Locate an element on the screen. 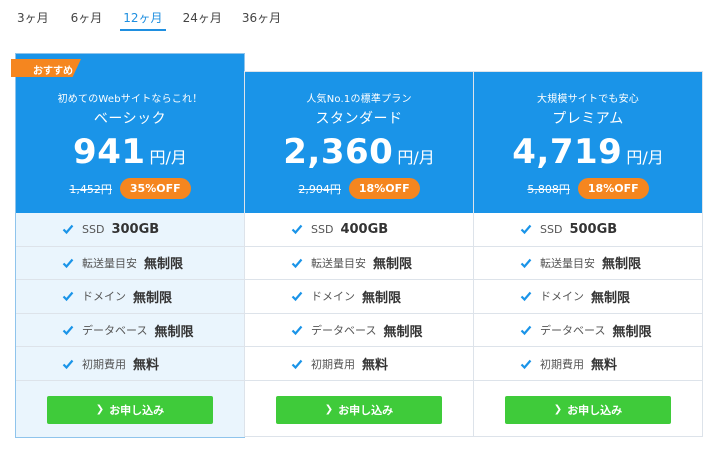 This screenshot has width=716, height=450. feature-value: 500GB is located at coordinates (593, 229).